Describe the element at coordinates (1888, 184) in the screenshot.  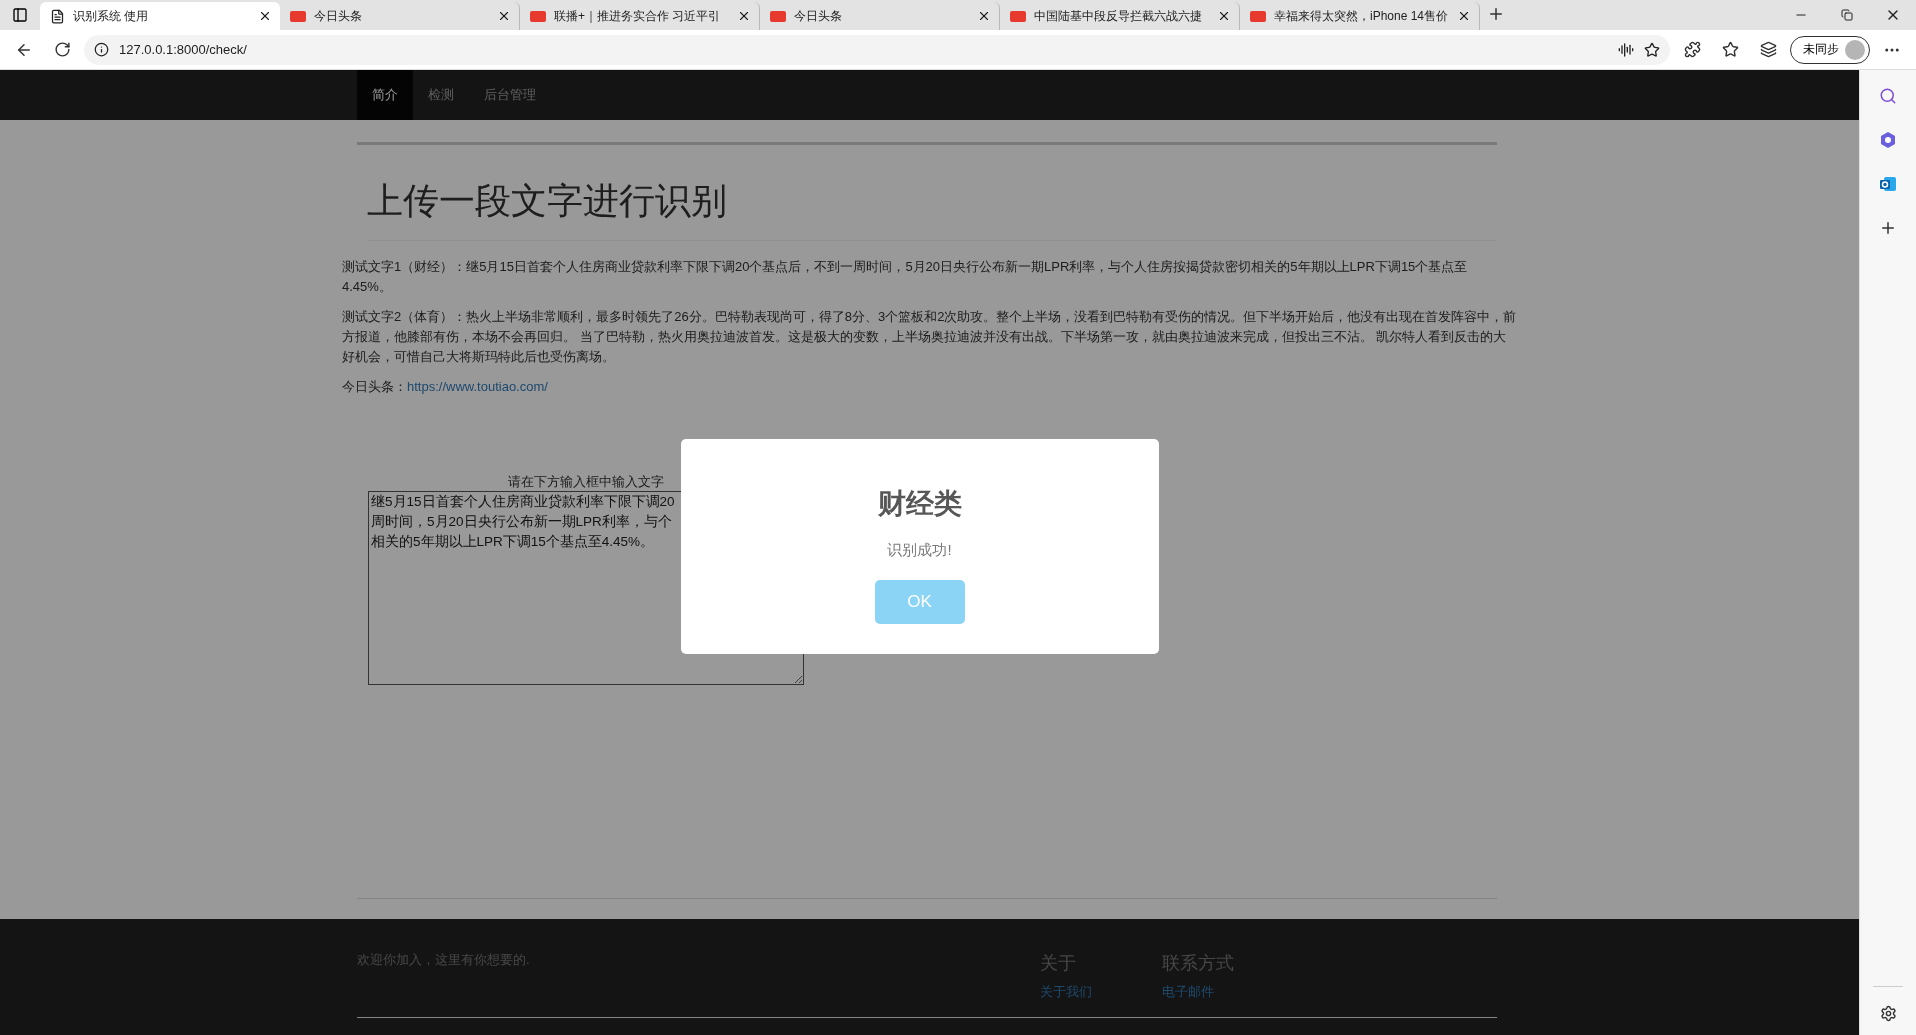
I see `mail-icon` at that location.